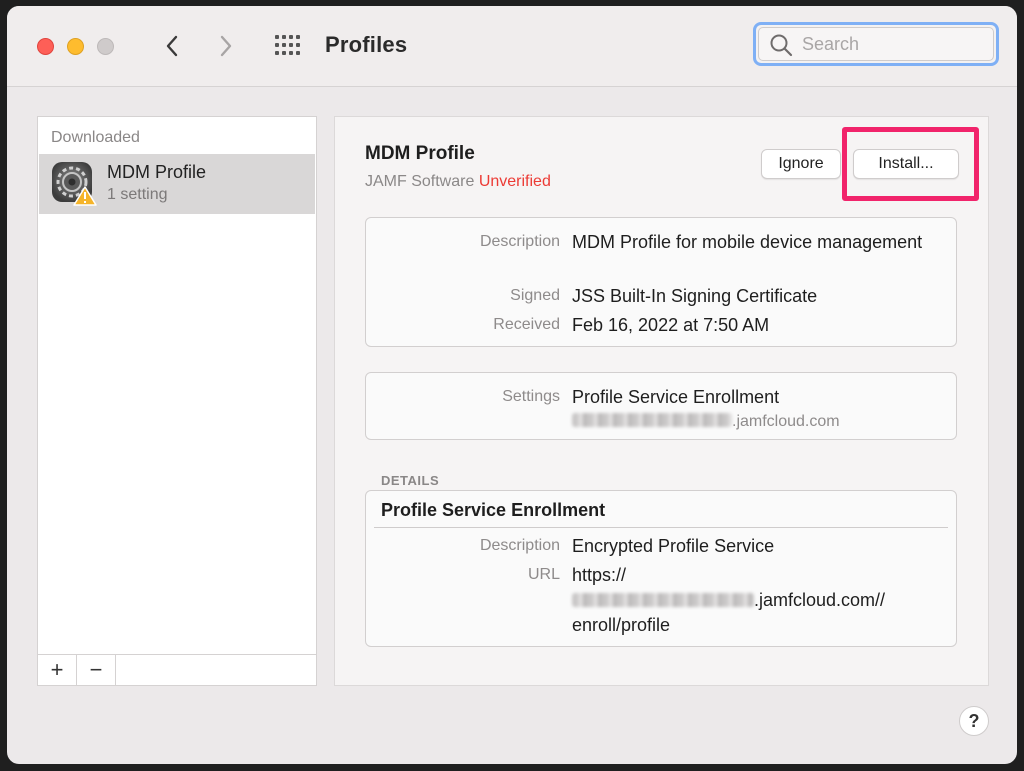  I want to click on redacted-hostname, so click(652, 420).